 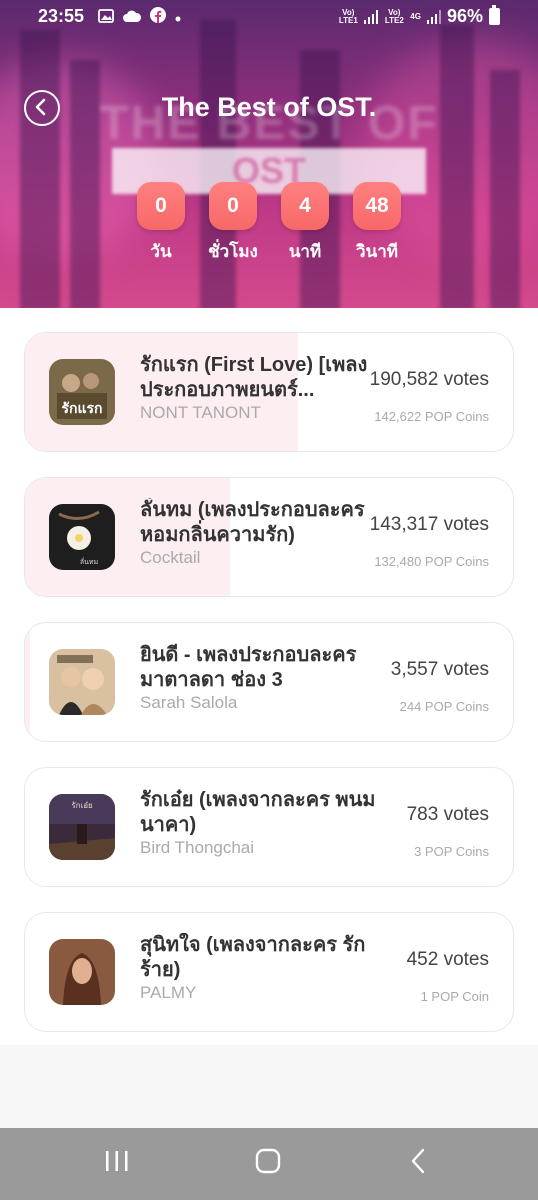 What do you see at coordinates (61, 16) in the screenshot?
I see `status-time: 23:55` at bounding box center [61, 16].